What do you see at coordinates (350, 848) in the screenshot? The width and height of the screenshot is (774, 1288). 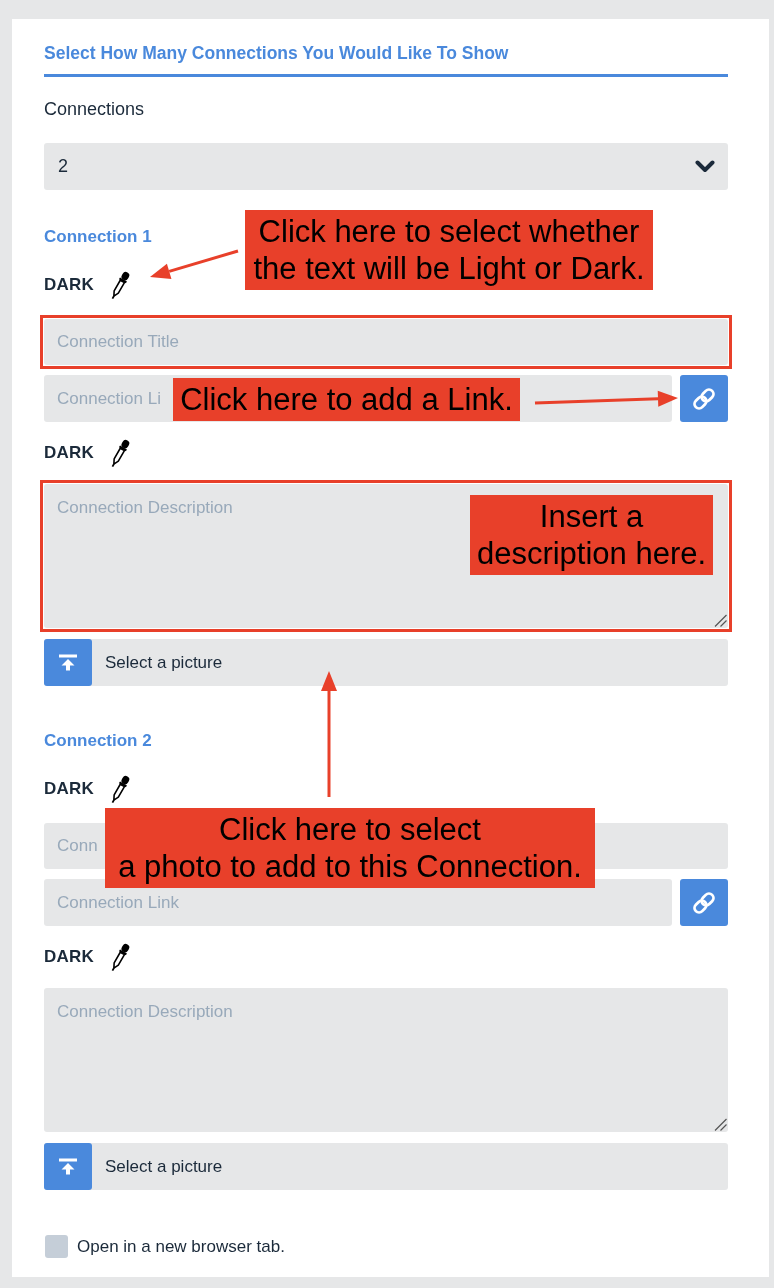 I see `callout-tooltip: Click here to select a photo to add to this Connection.` at bounding box center [350, 848].